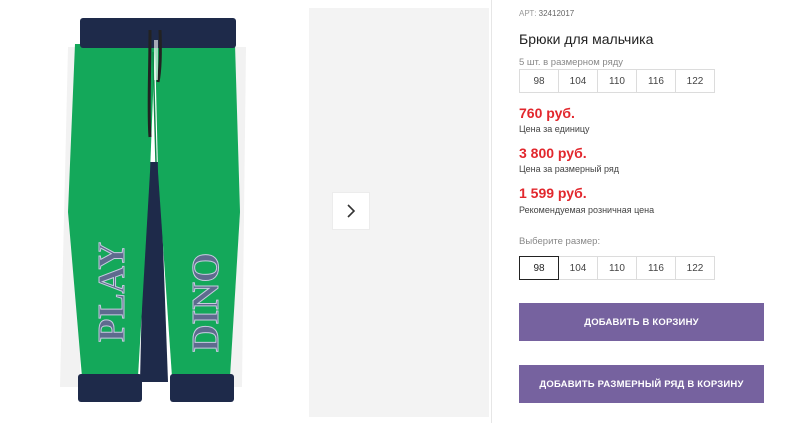 This screenshot has height=423, width=800. I want to click on article-value: 32412017, so click(556, 13).